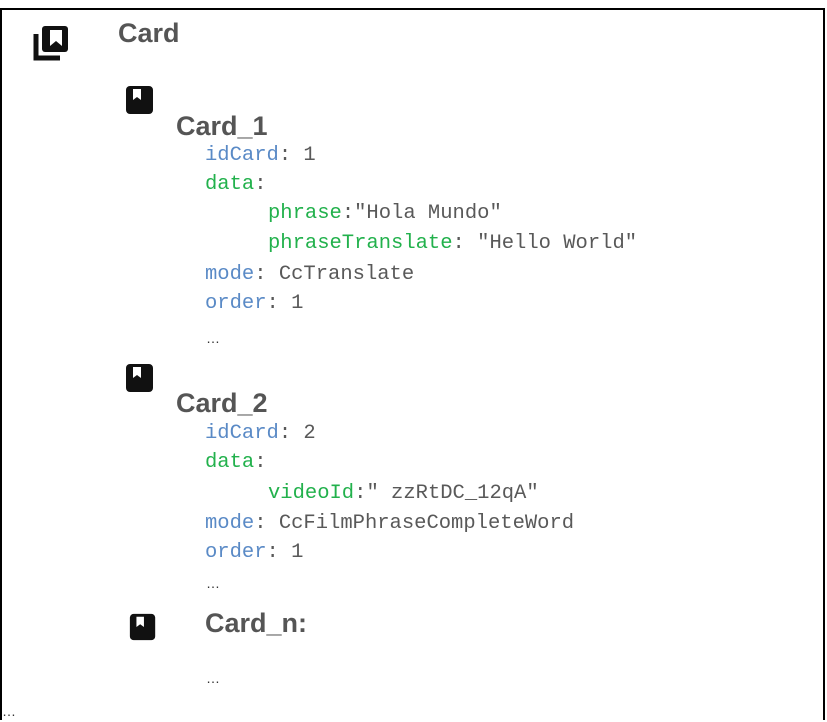  Describe the element at coordinates (428, 213) in the screenshot. I see `field-value: "Hola Mundo"` at that location.